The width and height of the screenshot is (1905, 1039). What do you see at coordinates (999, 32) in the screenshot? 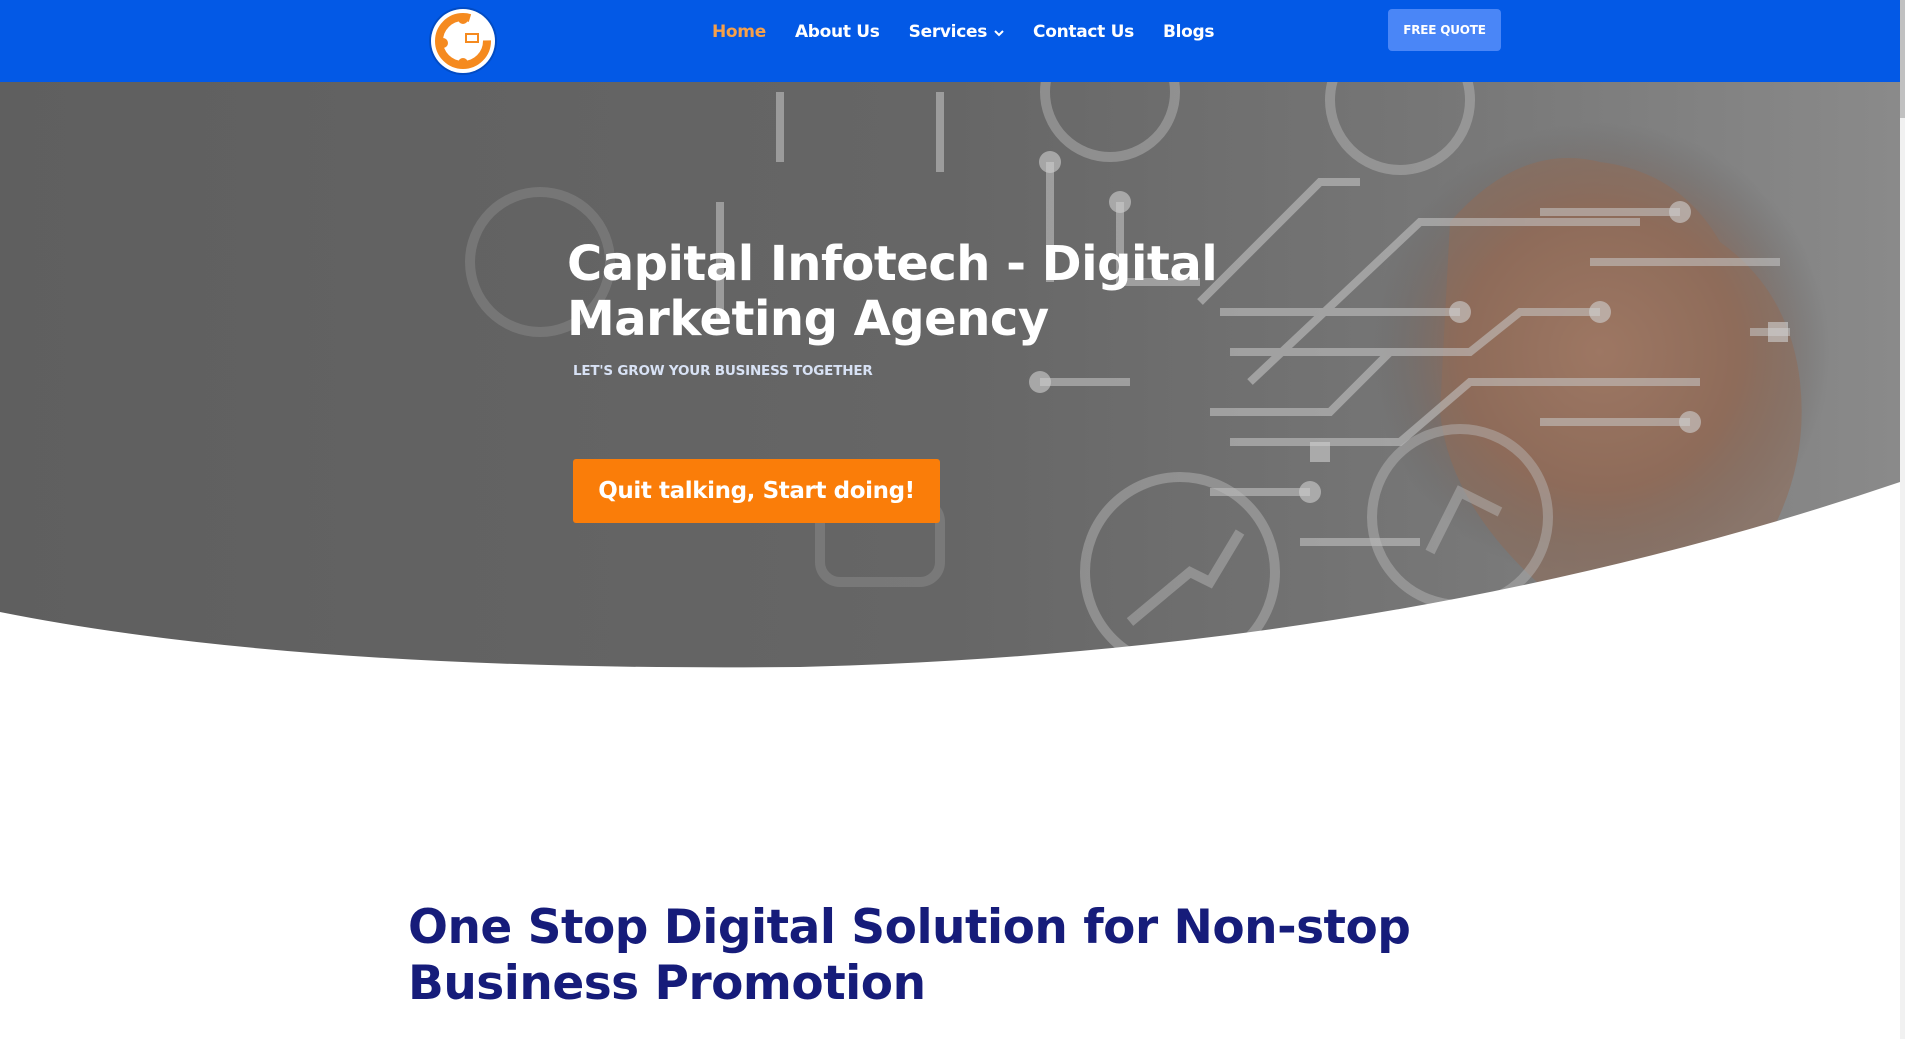
I see `chevron-down-icon` at bounding box center [999, 32].